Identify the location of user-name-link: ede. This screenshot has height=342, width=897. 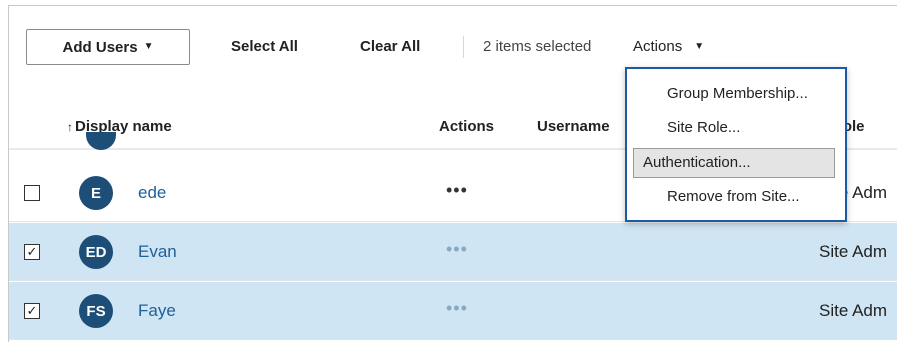
(152, 193).